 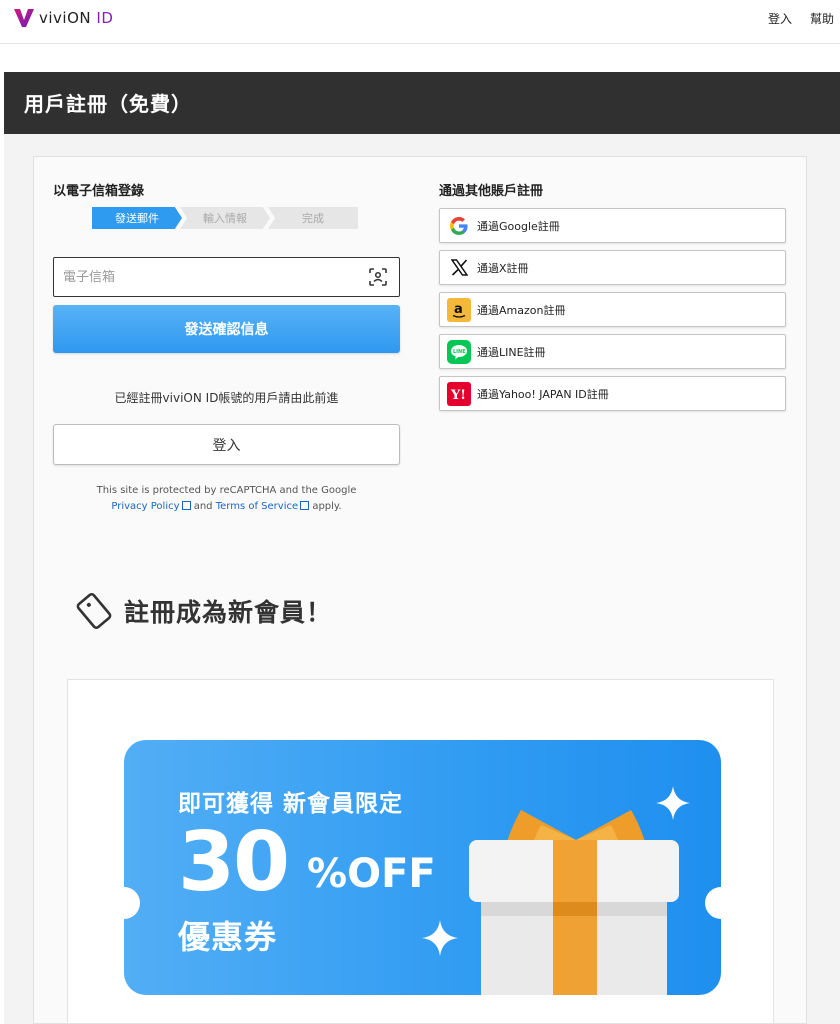 What do you see at coordinates (228, 937) in the screenshot?
I see `coupon-type: 優惠券` at bounding box center [228, 937].